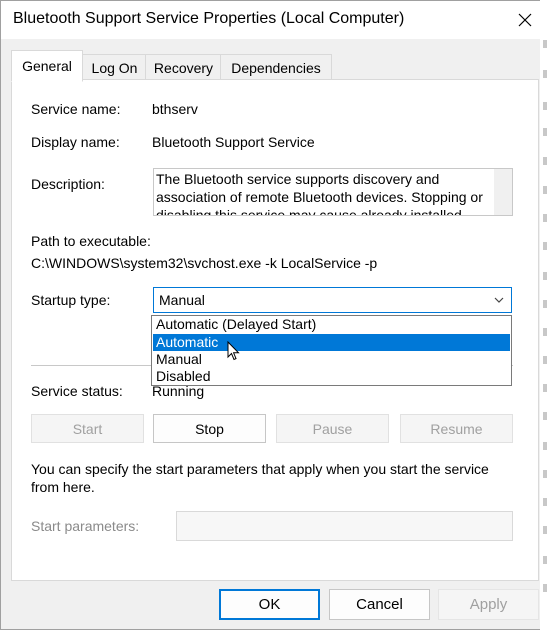  I want to click on tab-general: General, so click(47, 66).